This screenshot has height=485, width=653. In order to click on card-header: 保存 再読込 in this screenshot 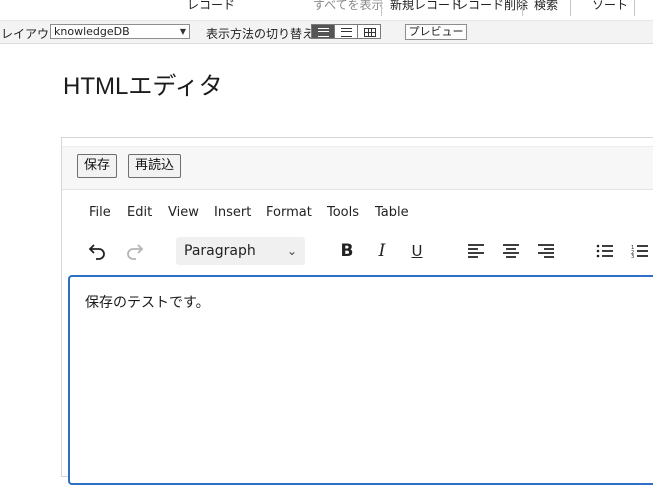, I will do `click(357, 168)`.